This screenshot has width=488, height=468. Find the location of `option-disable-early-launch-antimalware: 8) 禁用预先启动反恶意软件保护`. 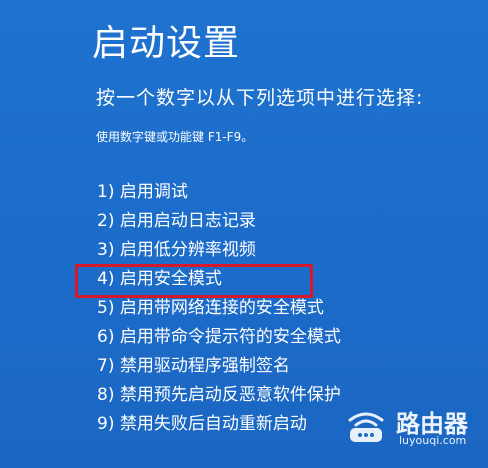

option-disable-early-launch-antimalware: 8) 禁用预先启动反恶意软件保护 is located at coordinates (219, 395).